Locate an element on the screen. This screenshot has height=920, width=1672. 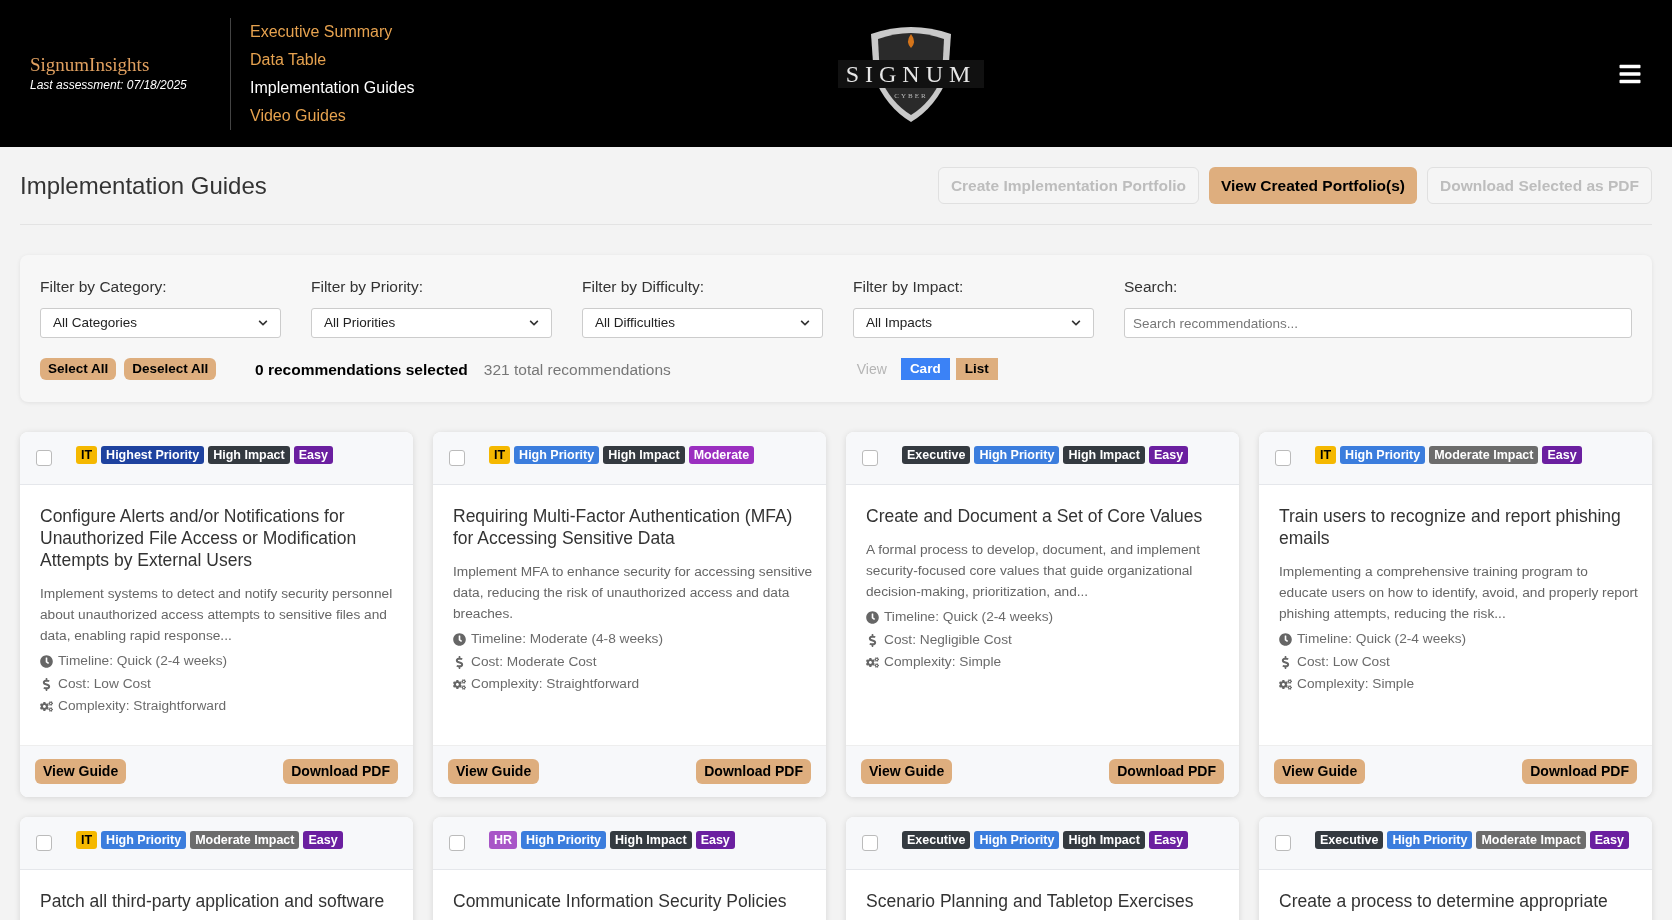
card-detail: Cost: Negligible Cost is located at coordinates (948, 639).